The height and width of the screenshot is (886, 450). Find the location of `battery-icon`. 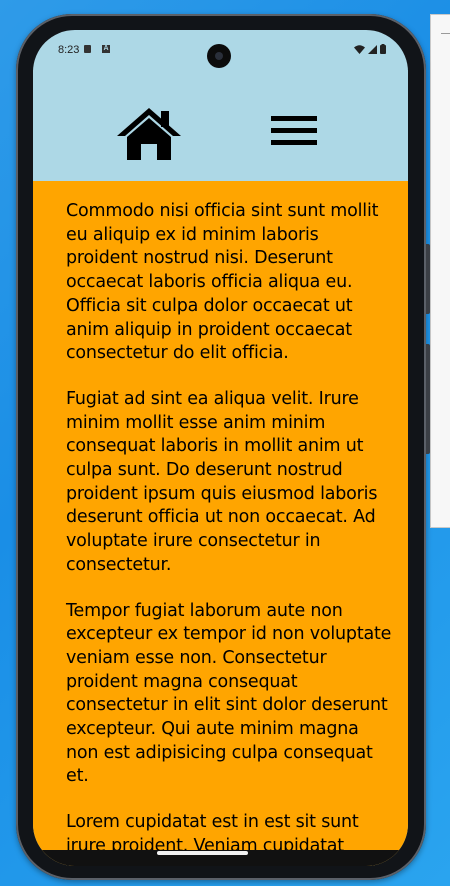

battery-icon is located at coordinates (383, 49).